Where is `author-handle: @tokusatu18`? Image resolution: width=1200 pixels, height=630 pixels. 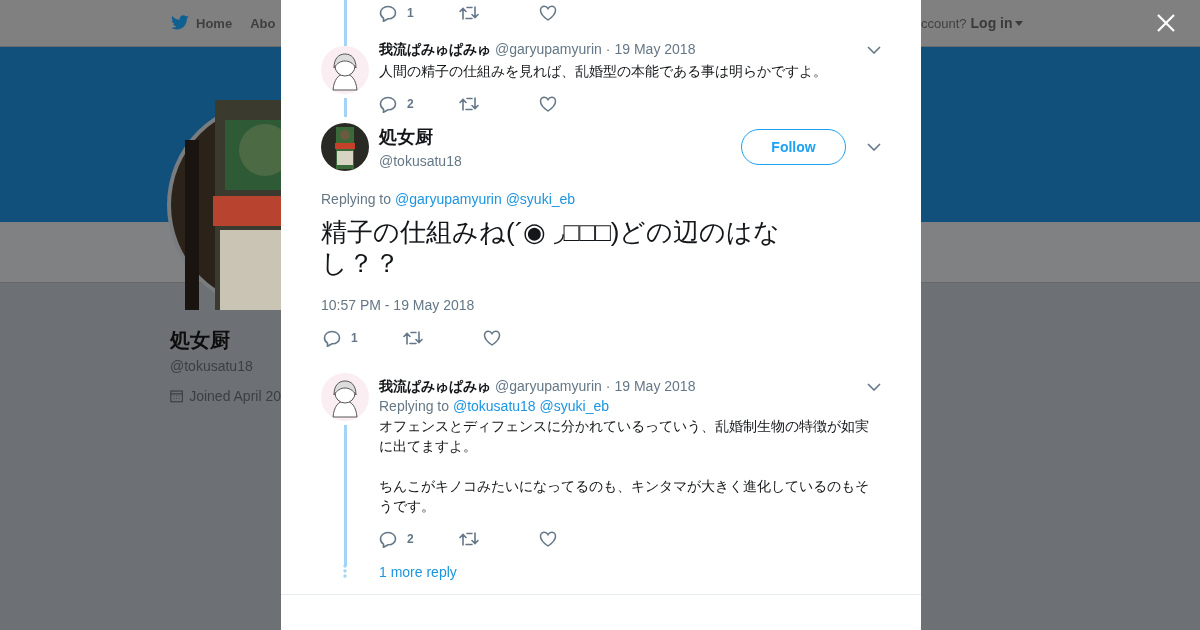 author-handle: @tokusatu18 is located at coordinates (421, 161).